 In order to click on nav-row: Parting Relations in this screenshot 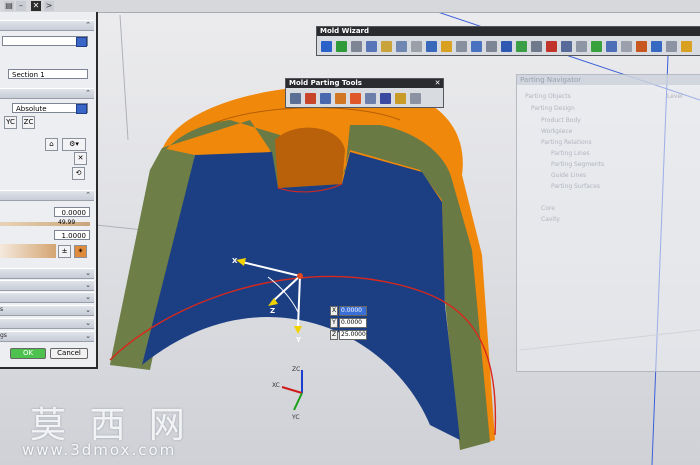, I will do `click(566, 142)`.